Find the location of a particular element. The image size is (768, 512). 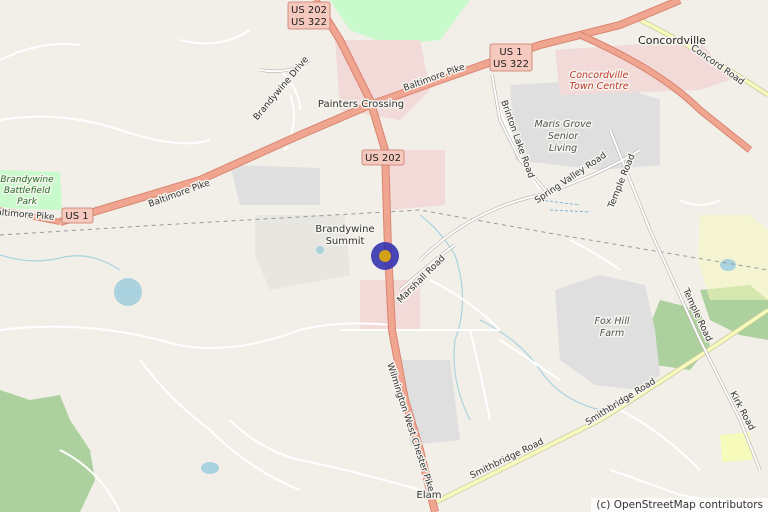

pond-southwest is located at coordinates (210, 468).